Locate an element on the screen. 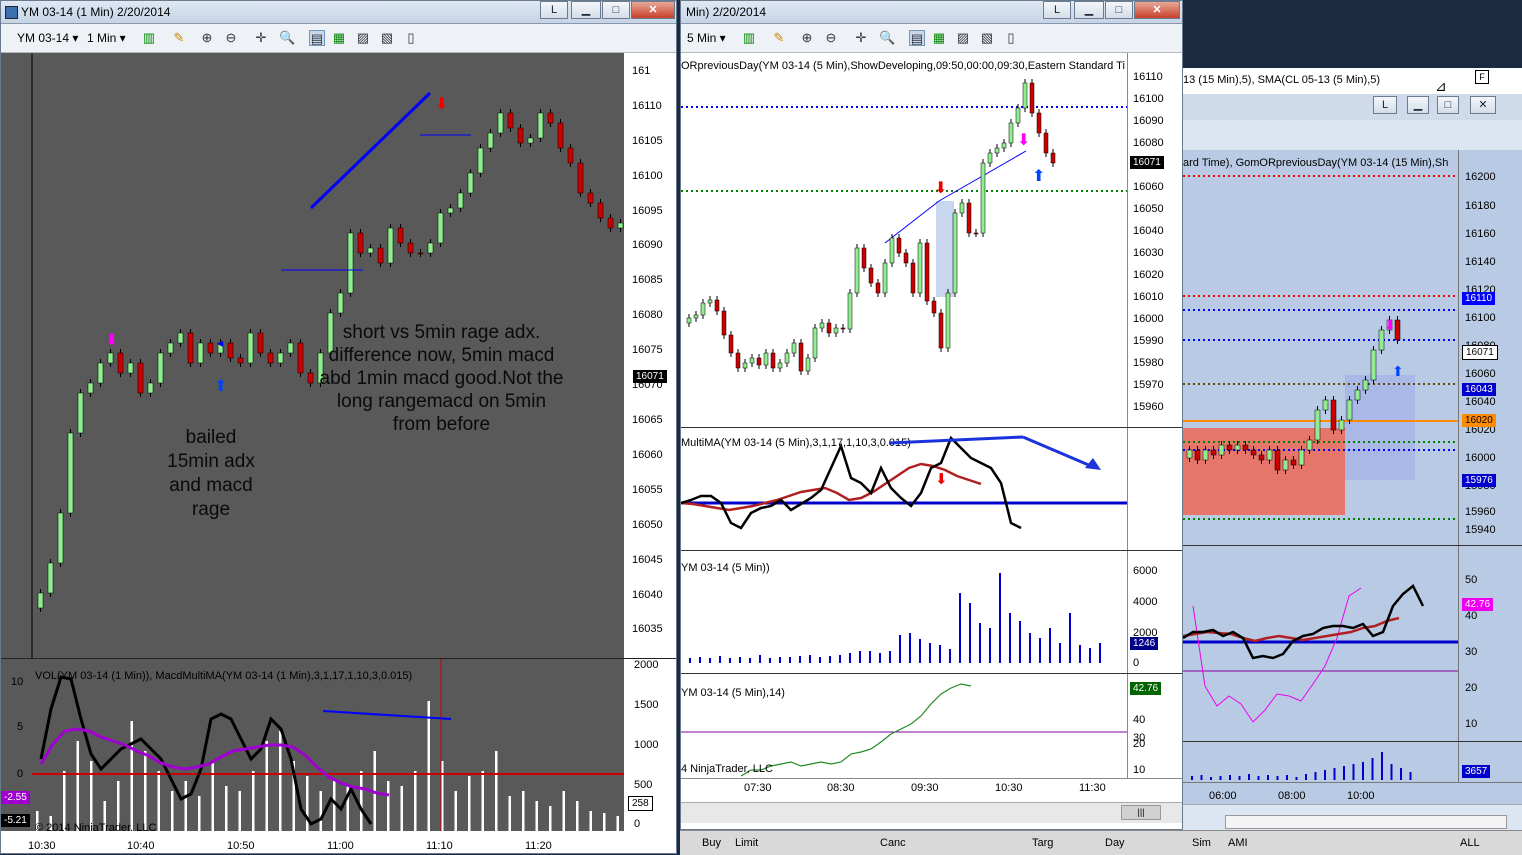 This screenshot has height=855, width=1522. time-tick: 11:00 is located at coordinates (340, 846).